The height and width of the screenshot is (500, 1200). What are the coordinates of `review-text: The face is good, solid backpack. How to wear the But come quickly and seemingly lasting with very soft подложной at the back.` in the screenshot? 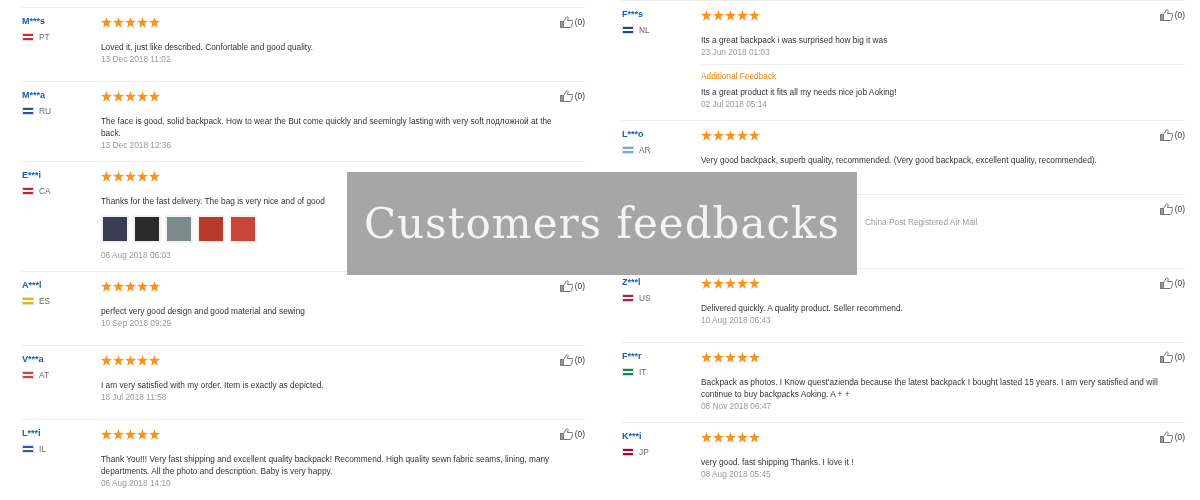 It's located at (327, 127).